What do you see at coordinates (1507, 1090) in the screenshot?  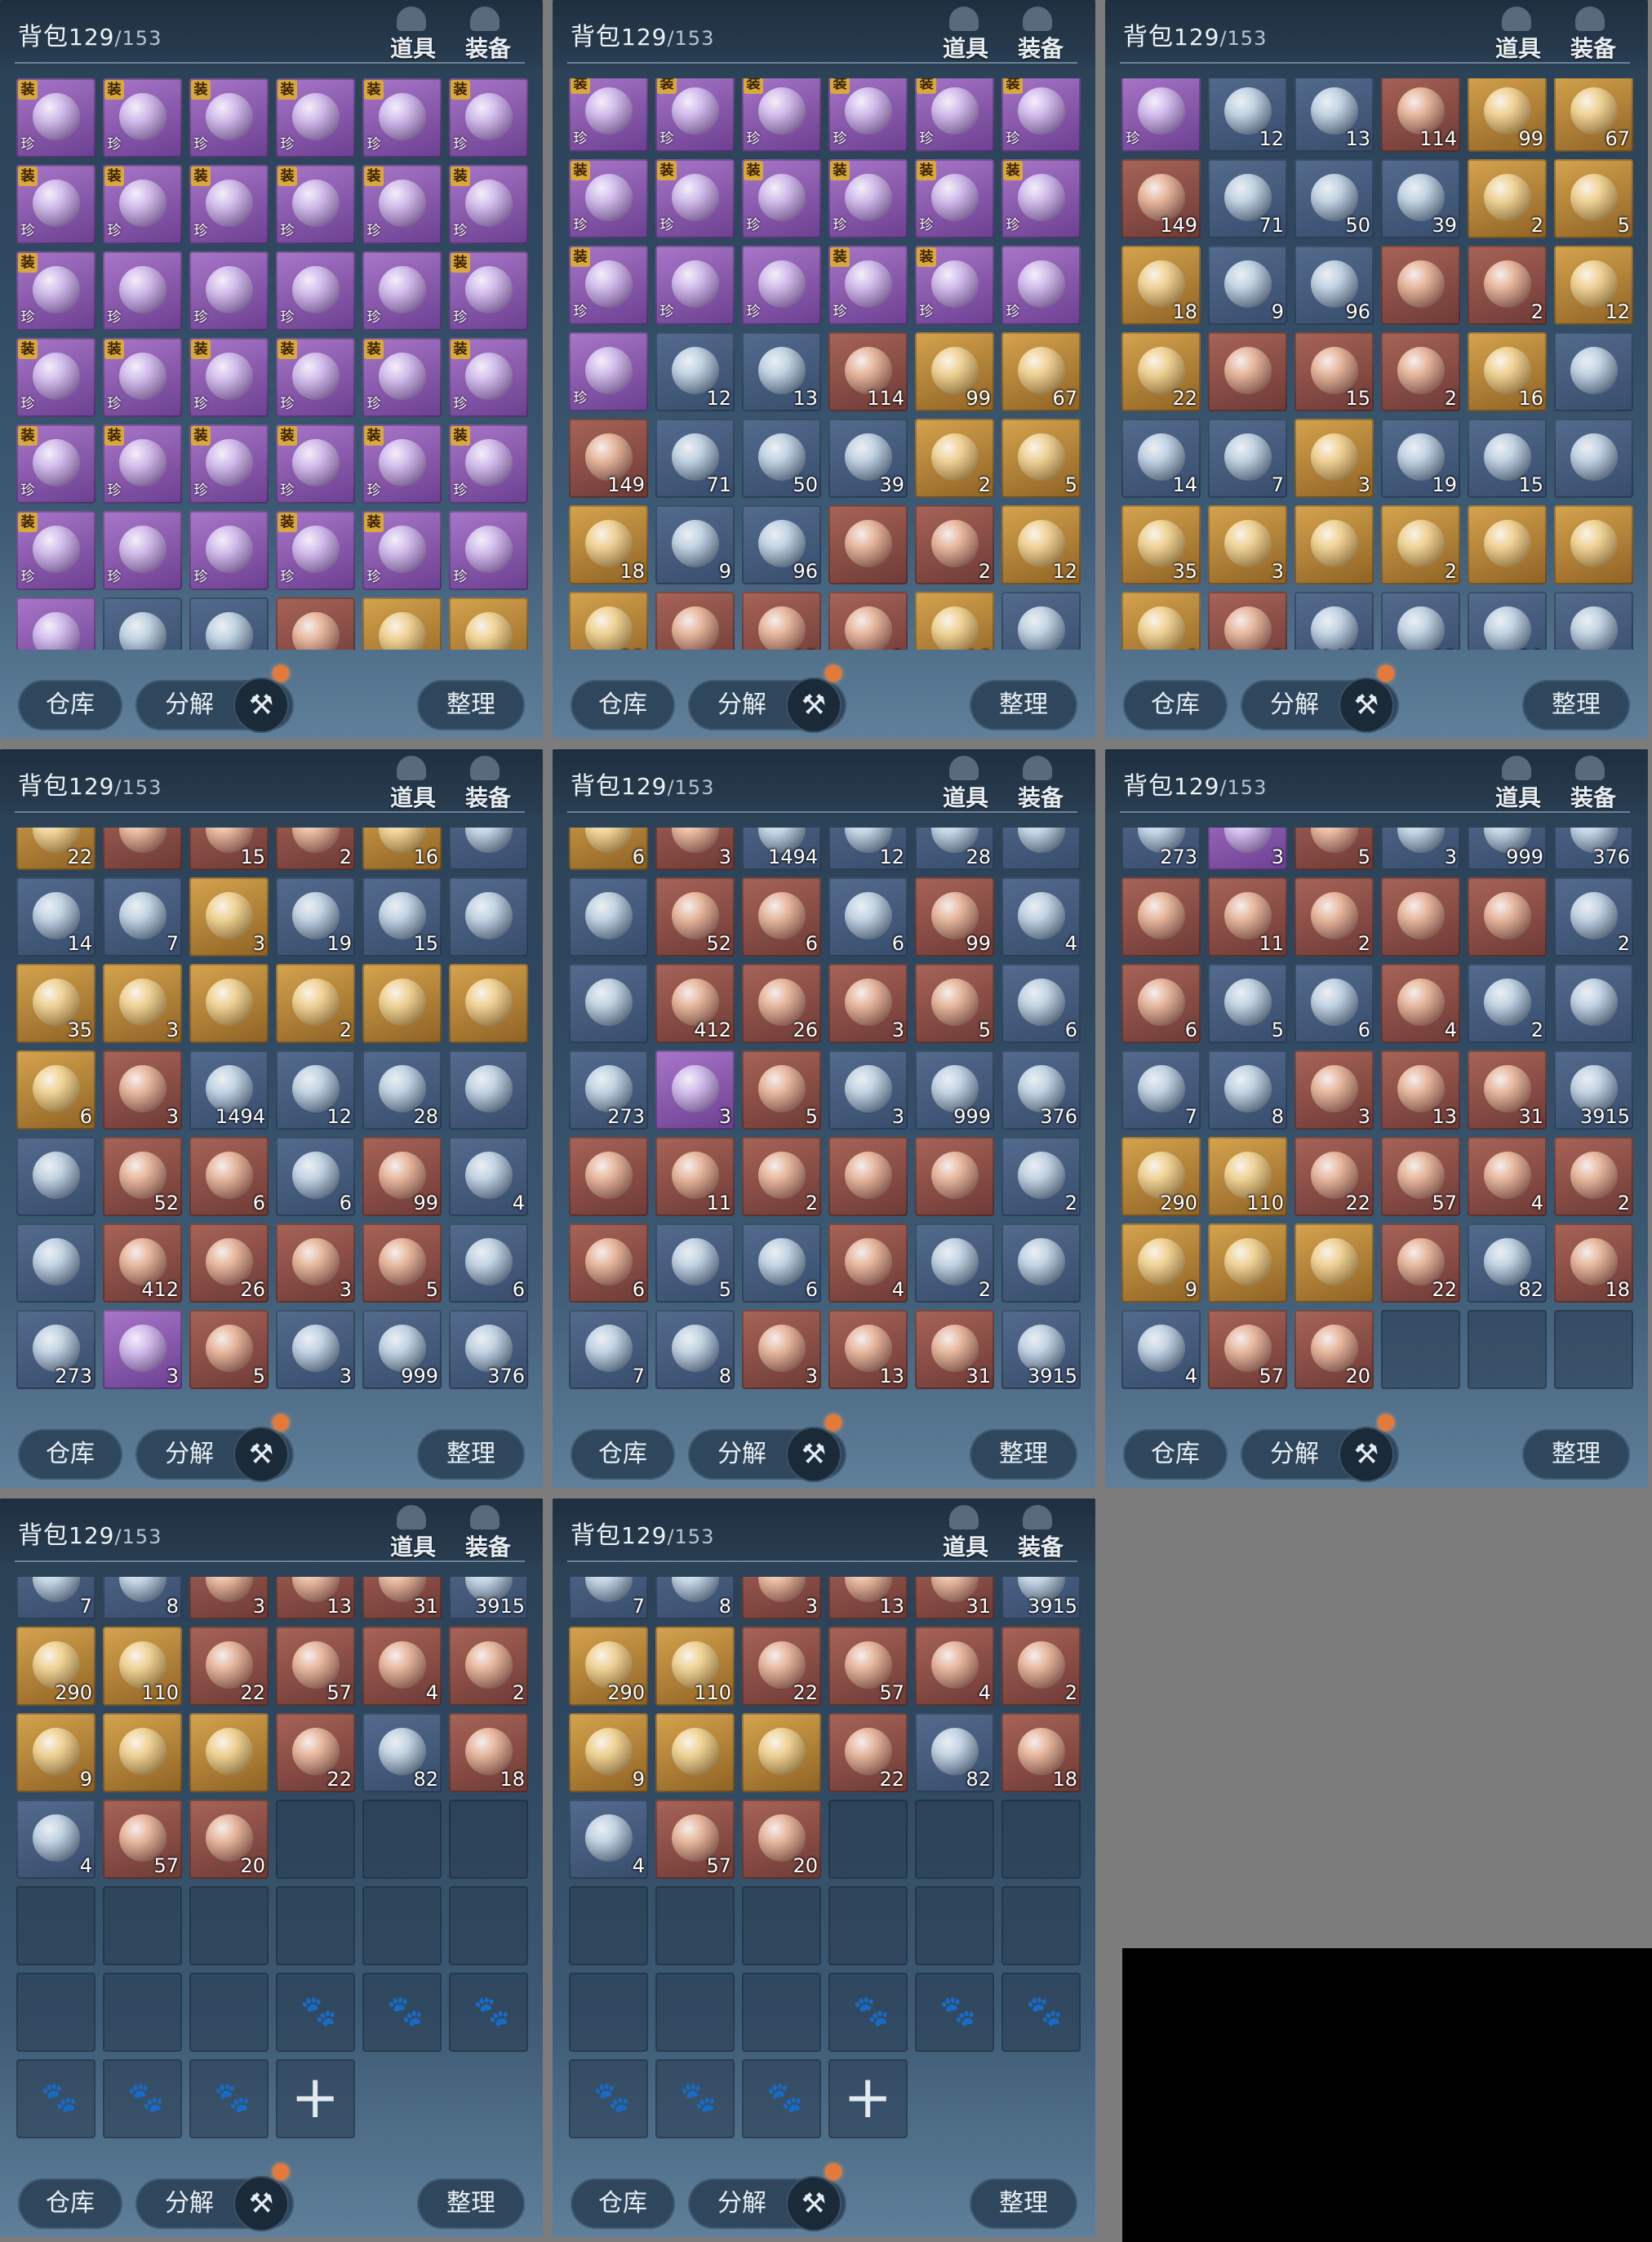 I see `item-slot: 31` at bounding box center [1507, 1090].